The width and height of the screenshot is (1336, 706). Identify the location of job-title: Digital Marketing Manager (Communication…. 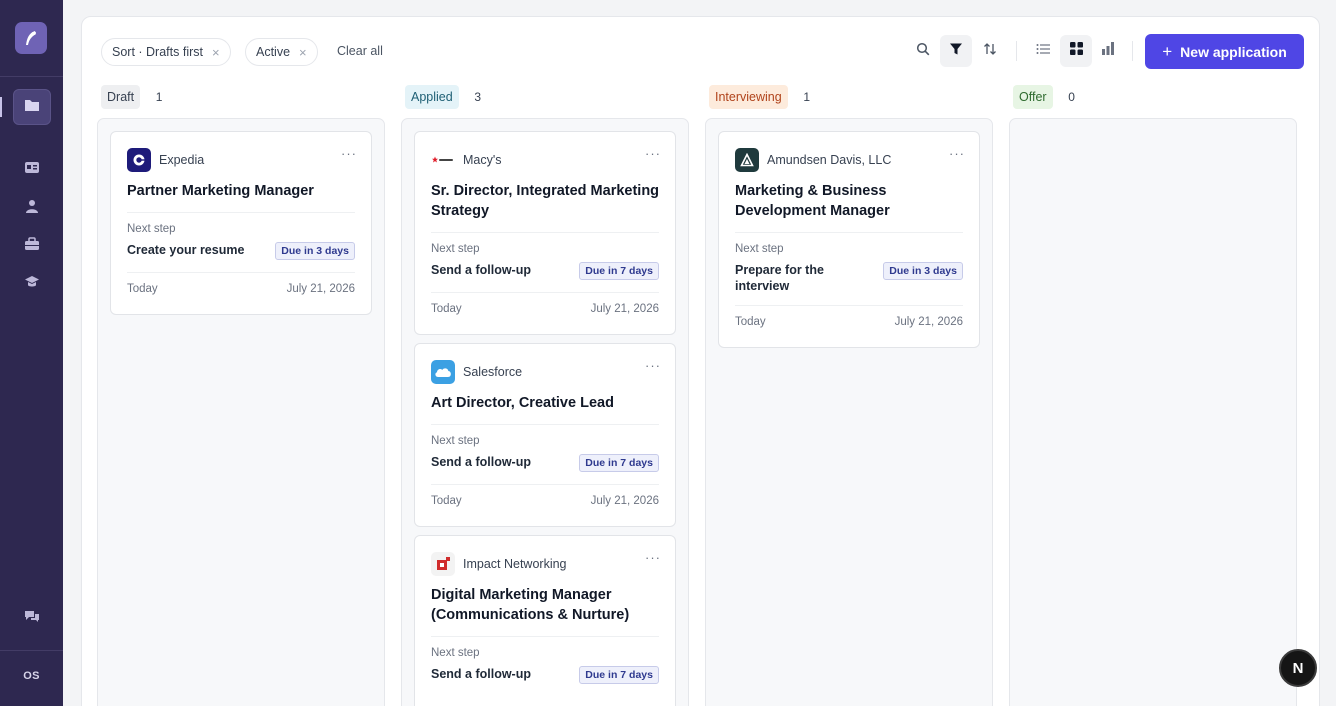
(530, 605).